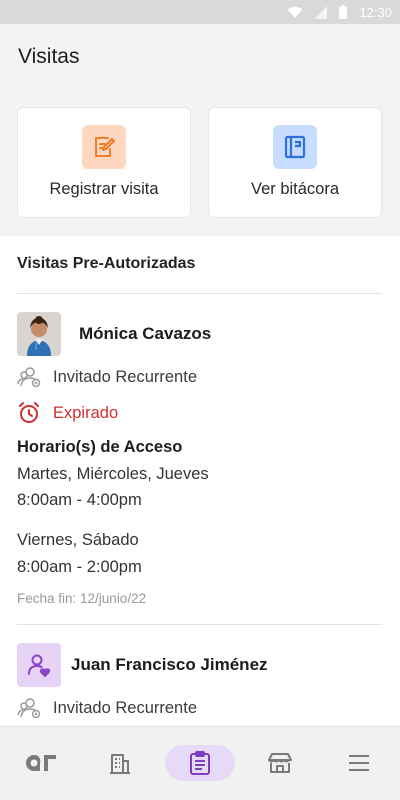 The width and height of the screenshot is (400, 800). I want to click on page-title: Visitas, so click(49, 56).